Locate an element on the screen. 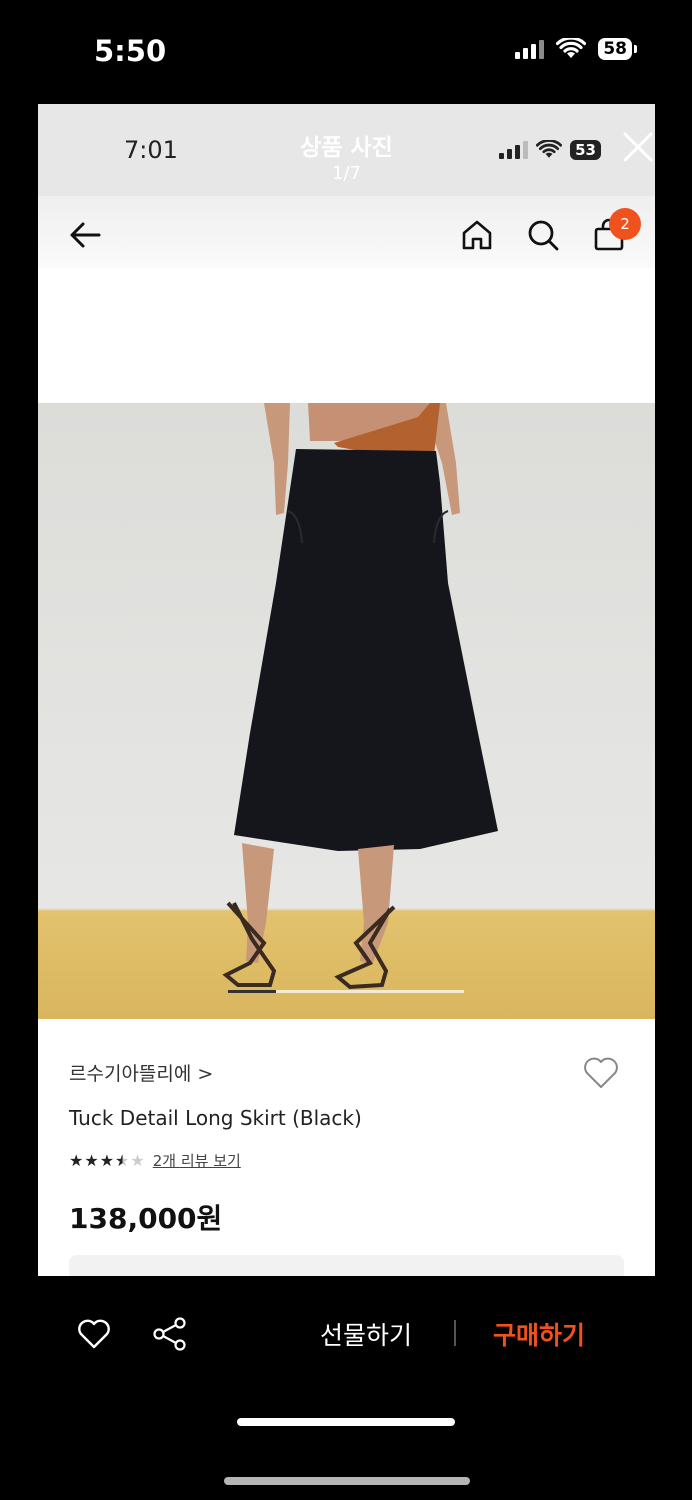  search-icon is located at coordinates (543, 235).